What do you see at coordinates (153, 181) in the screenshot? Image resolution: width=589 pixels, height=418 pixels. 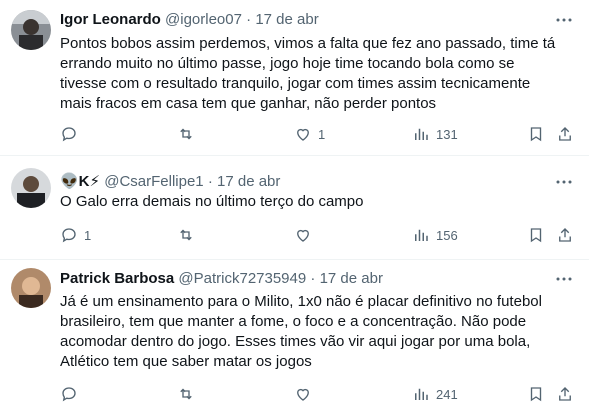 I see `author-handle: @CsarFellipe1` at bounding box center [153, 181].